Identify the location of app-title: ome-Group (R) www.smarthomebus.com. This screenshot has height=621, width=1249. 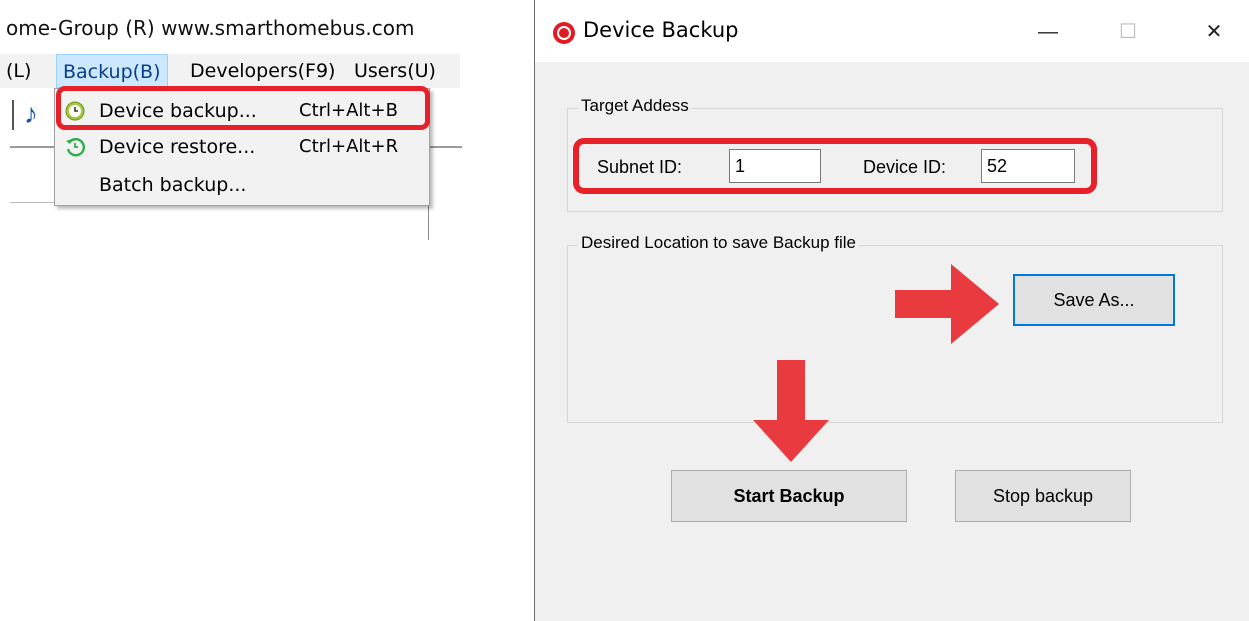
(210, 28).